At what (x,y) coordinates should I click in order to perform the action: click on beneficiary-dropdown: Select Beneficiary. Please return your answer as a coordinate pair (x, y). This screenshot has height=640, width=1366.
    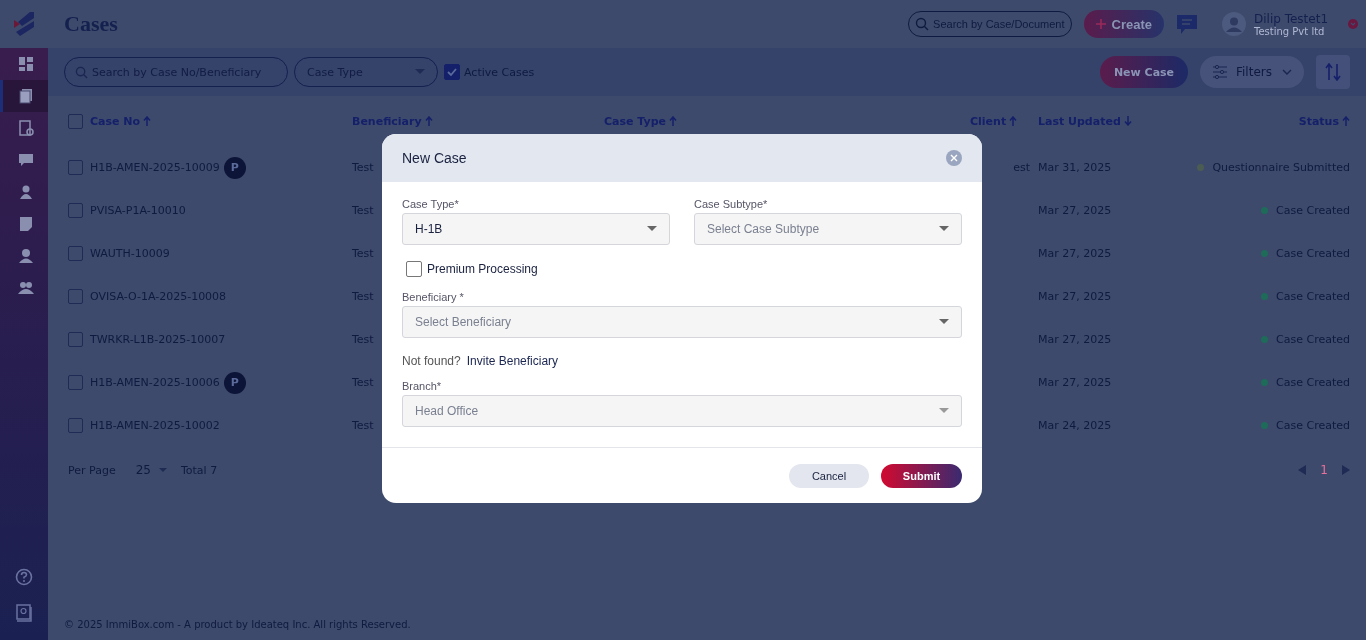
    Looking at the image, I should click on (682, 322).